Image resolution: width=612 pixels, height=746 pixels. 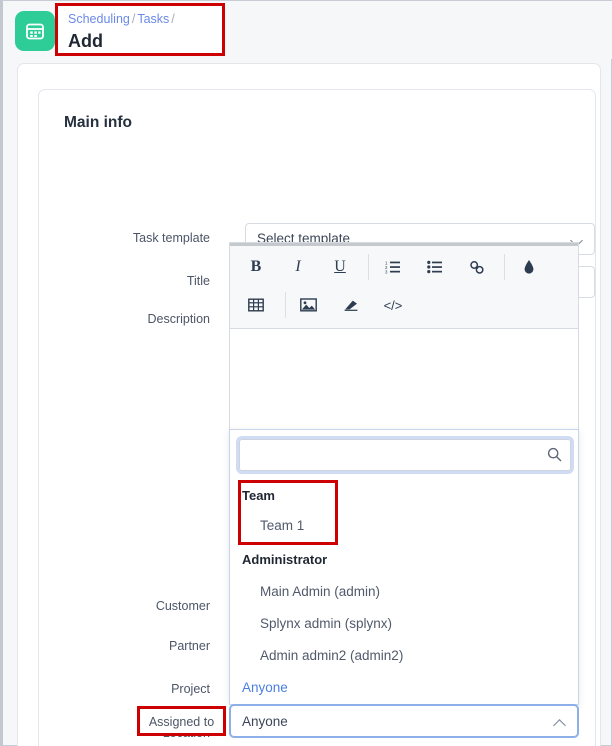 What do you see at coordinates (182, 606) in the screenshot?
I see `customer-label: Customer` at bounding box center [182, 606].